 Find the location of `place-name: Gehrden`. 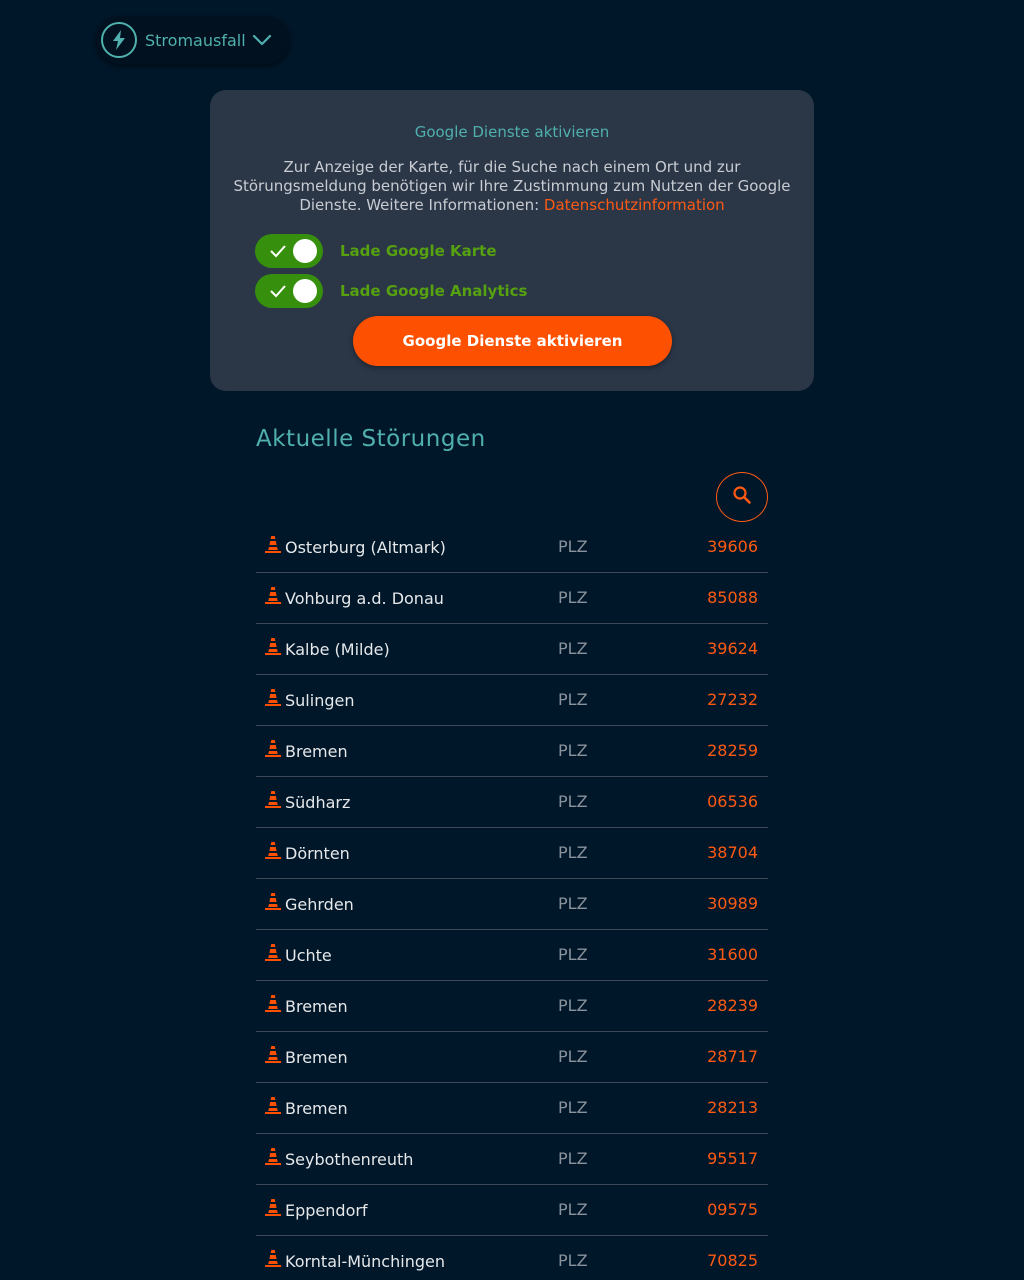

place-name: Gehrden is located at coordinates (319, 904).